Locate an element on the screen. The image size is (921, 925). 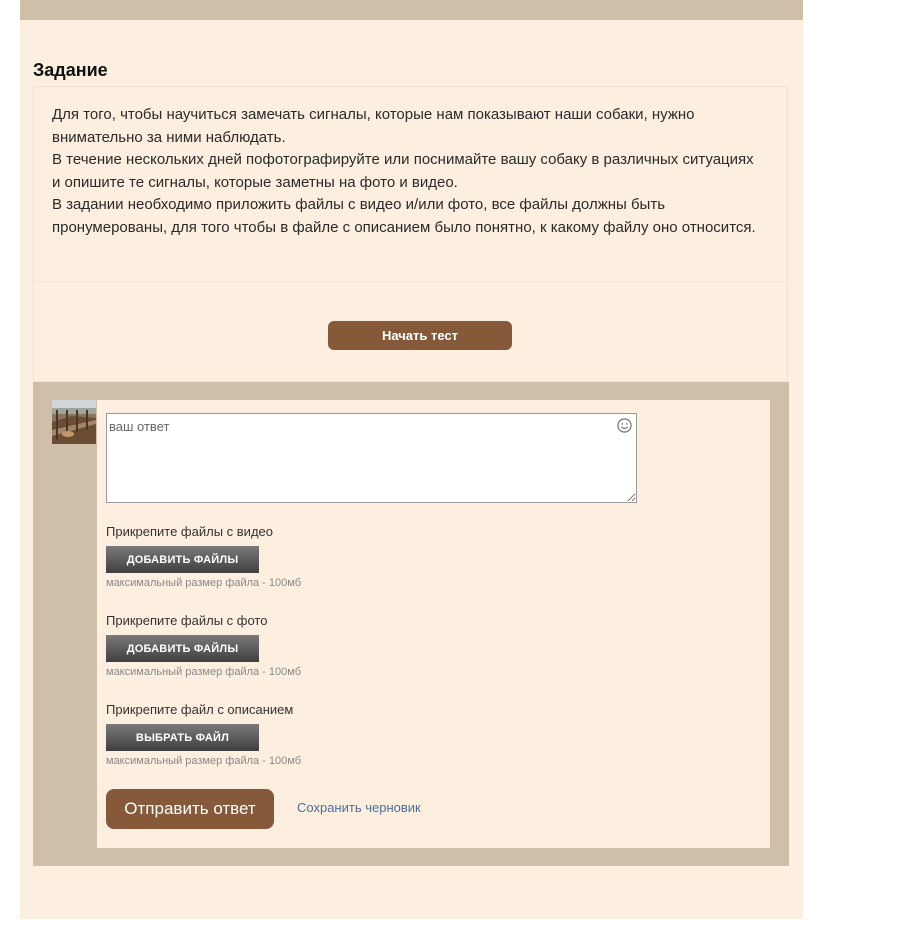
video-upload-hint: максимальный размер файла - 100мб is located at coordinates (203, 583).